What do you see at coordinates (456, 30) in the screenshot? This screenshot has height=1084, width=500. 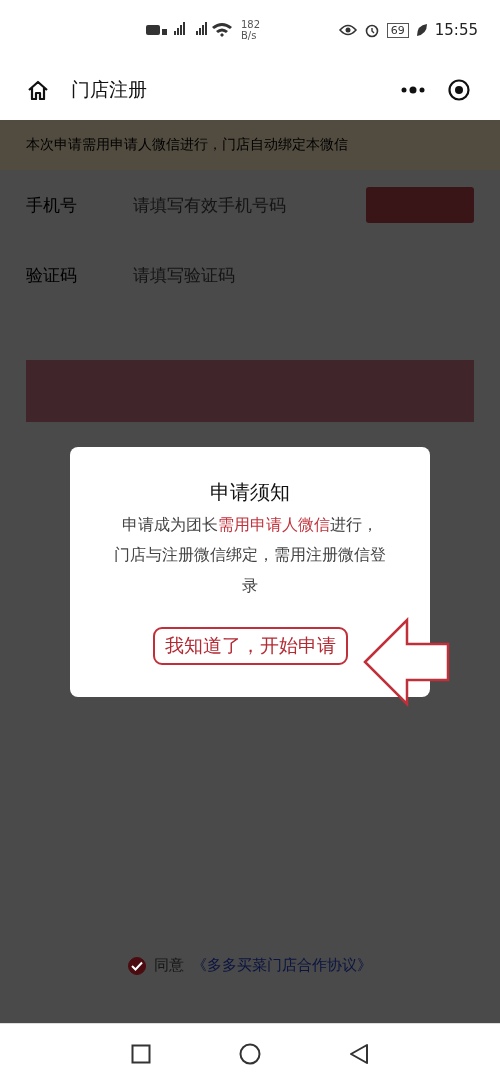 I see `clock-time: 15:55` at bounding box center [456, 30].